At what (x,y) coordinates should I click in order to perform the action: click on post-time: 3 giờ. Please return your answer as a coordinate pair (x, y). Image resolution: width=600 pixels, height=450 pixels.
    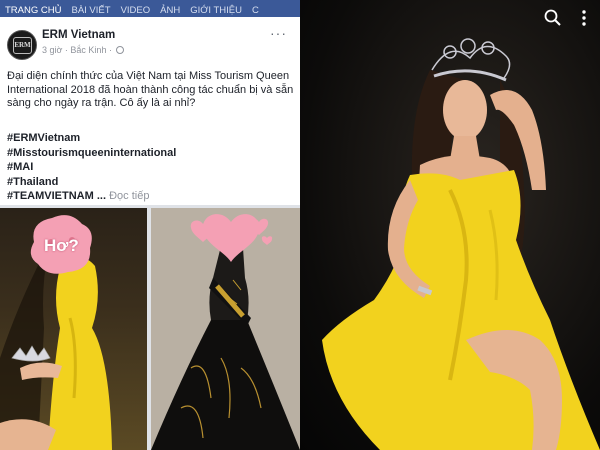
    Looking at the image, I should click on (52, 50).